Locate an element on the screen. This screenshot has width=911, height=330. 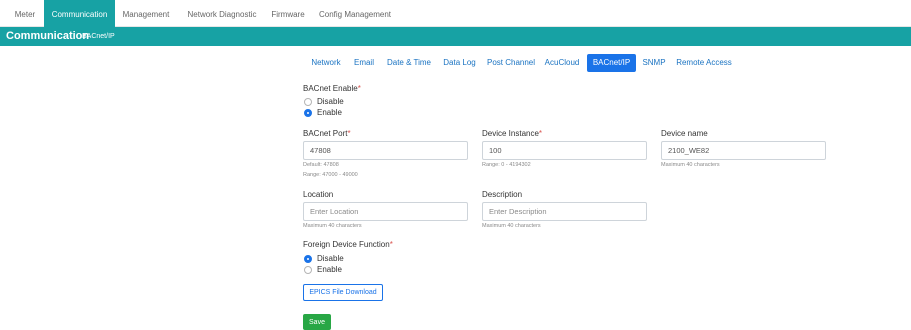
device-instance-label: Device Instance* is located at coordinates (512, 133).